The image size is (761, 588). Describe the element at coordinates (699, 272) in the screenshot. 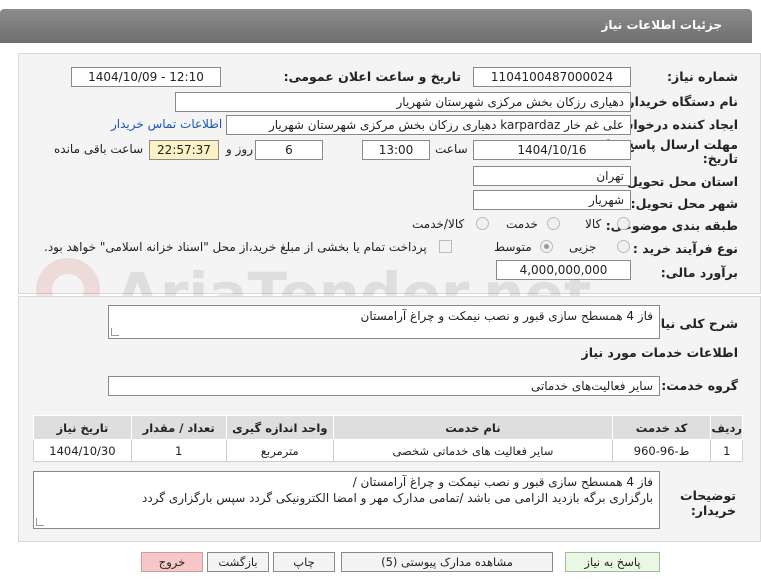

I see `estimate-label: برآورد مالی:` at that location.